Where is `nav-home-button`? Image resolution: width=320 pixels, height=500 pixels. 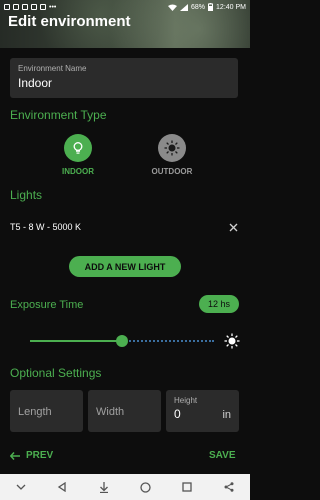
nav-home-button is located at coordinates (146, 487).